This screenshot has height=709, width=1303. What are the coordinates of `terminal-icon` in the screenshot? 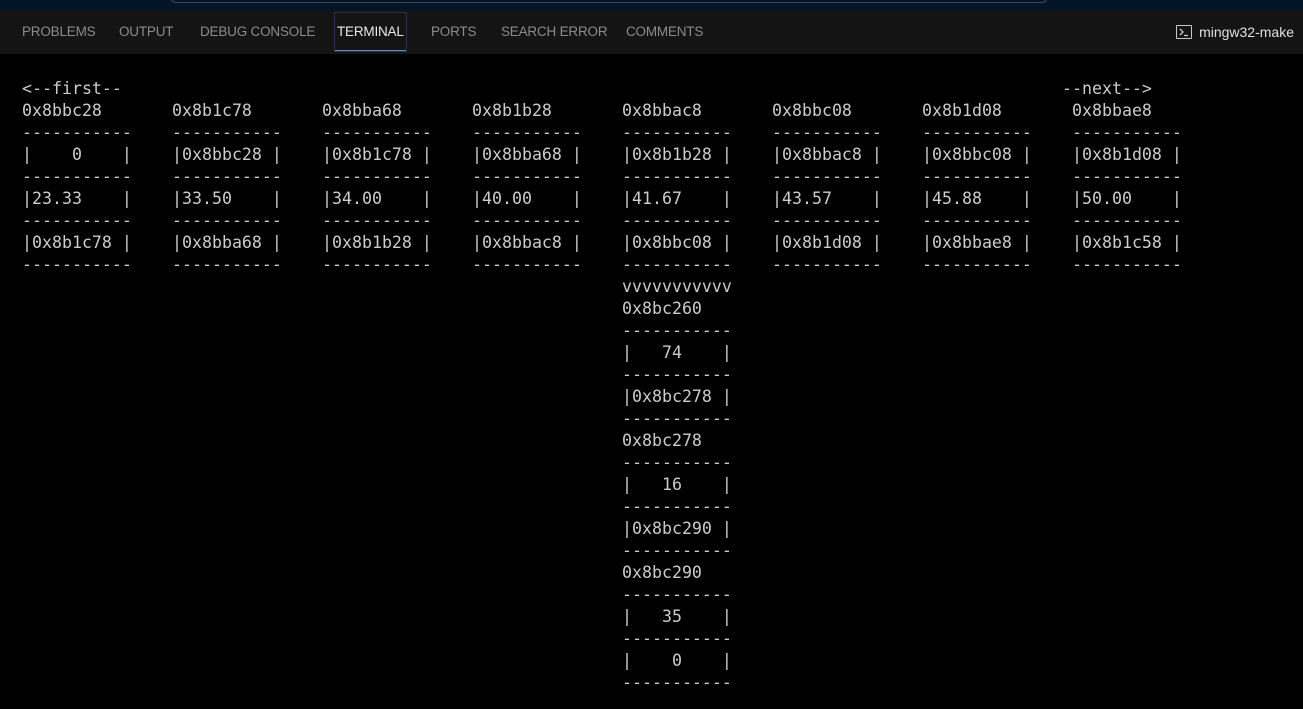 It's located at (1184, 32).